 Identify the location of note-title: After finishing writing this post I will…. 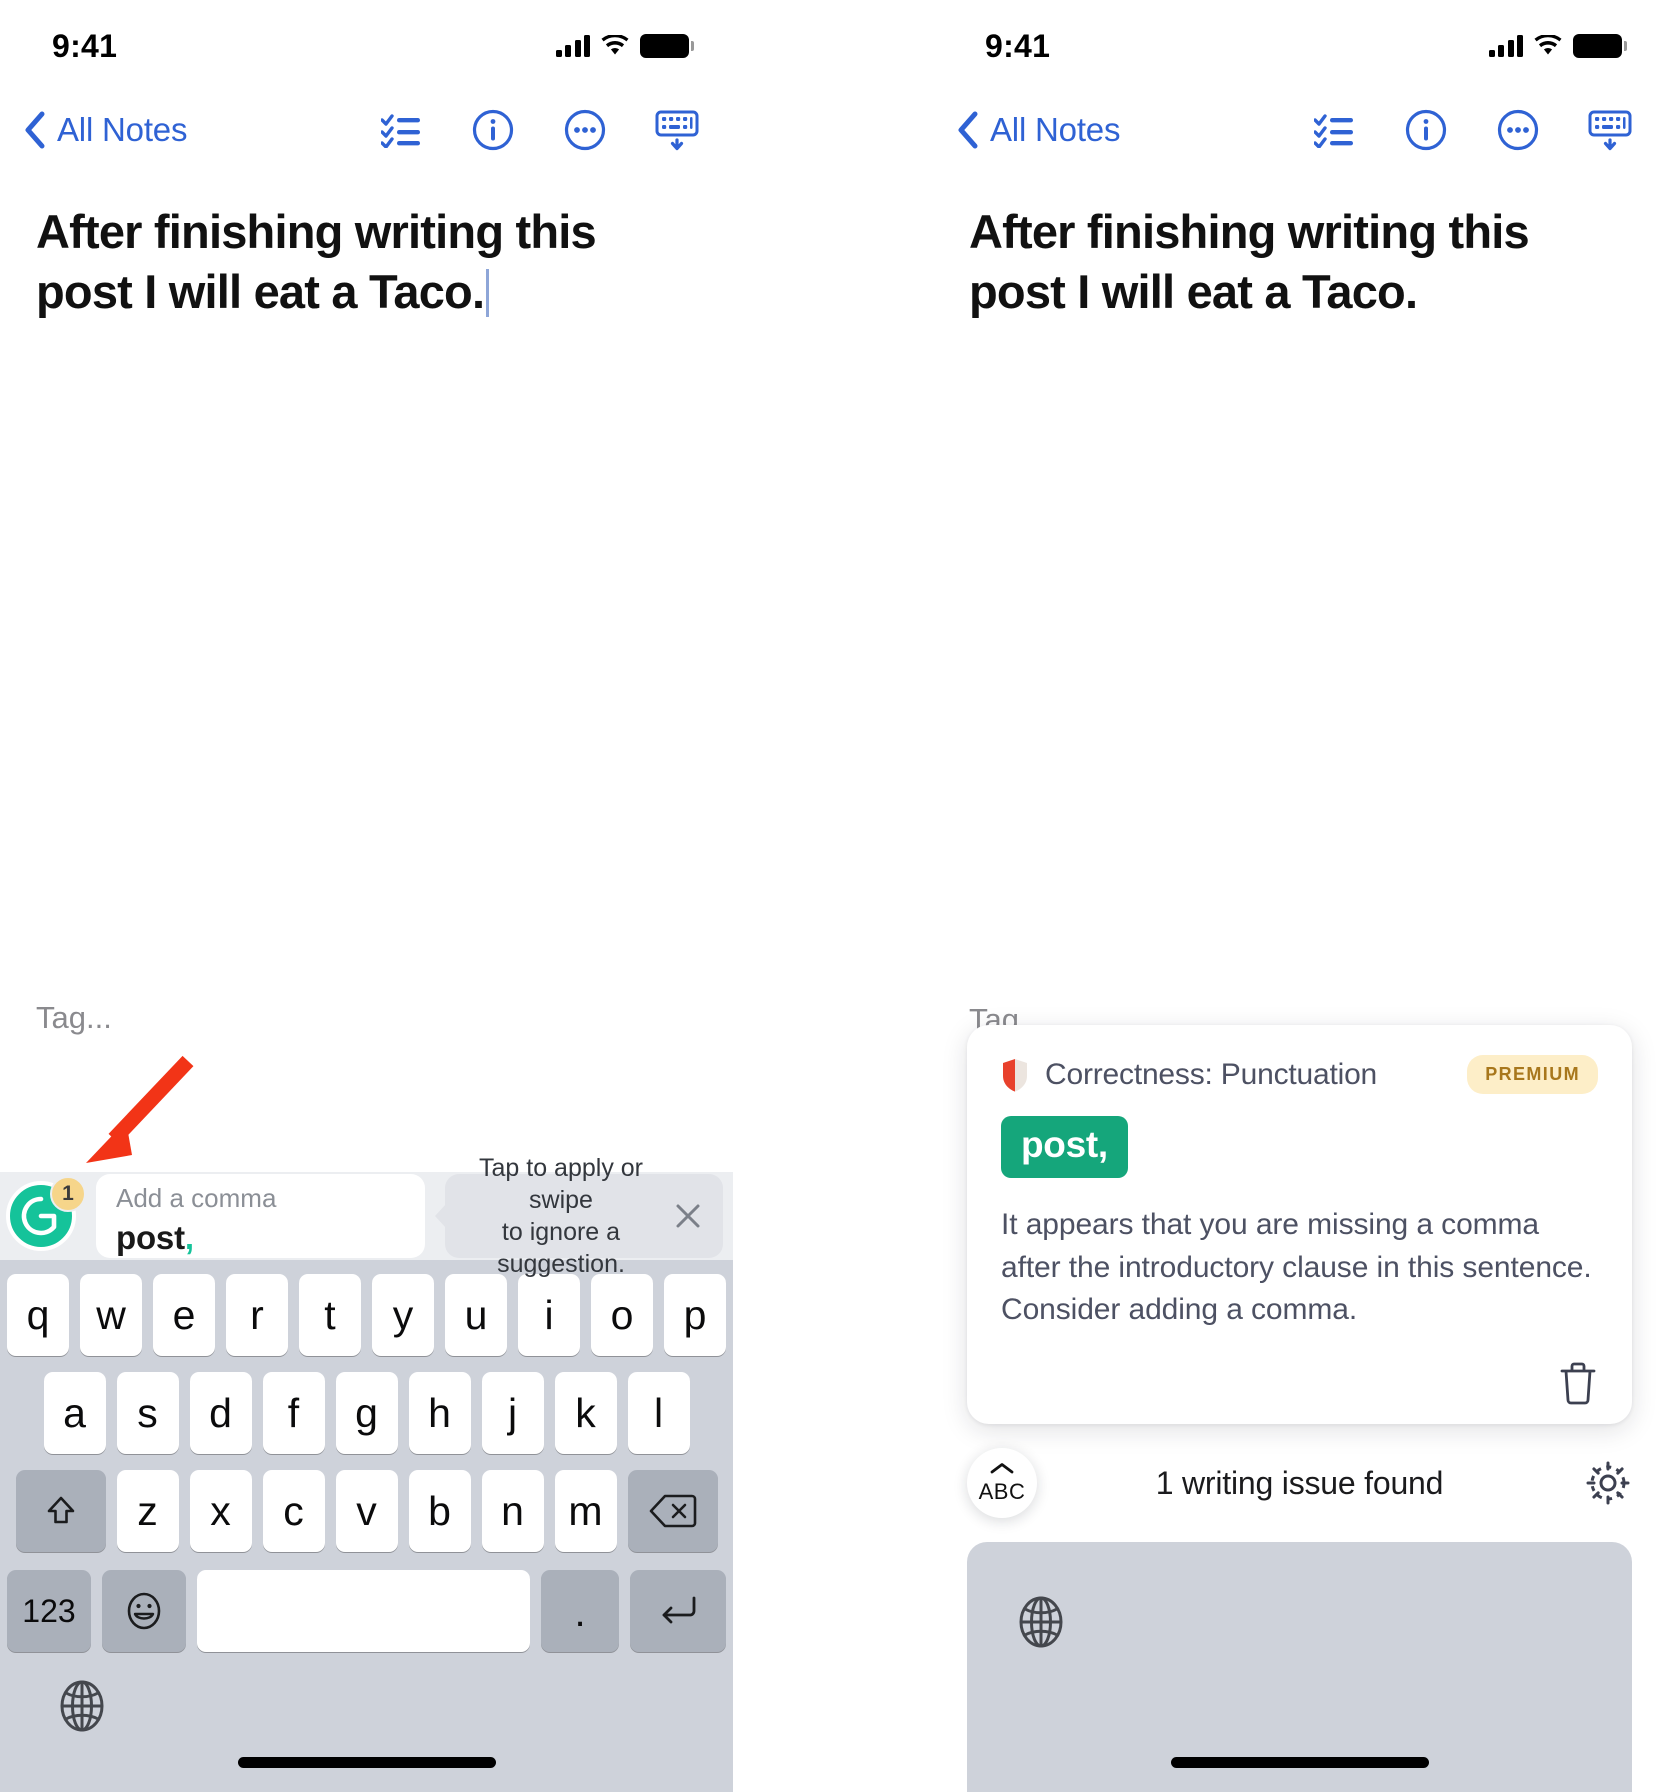
(316, 261).